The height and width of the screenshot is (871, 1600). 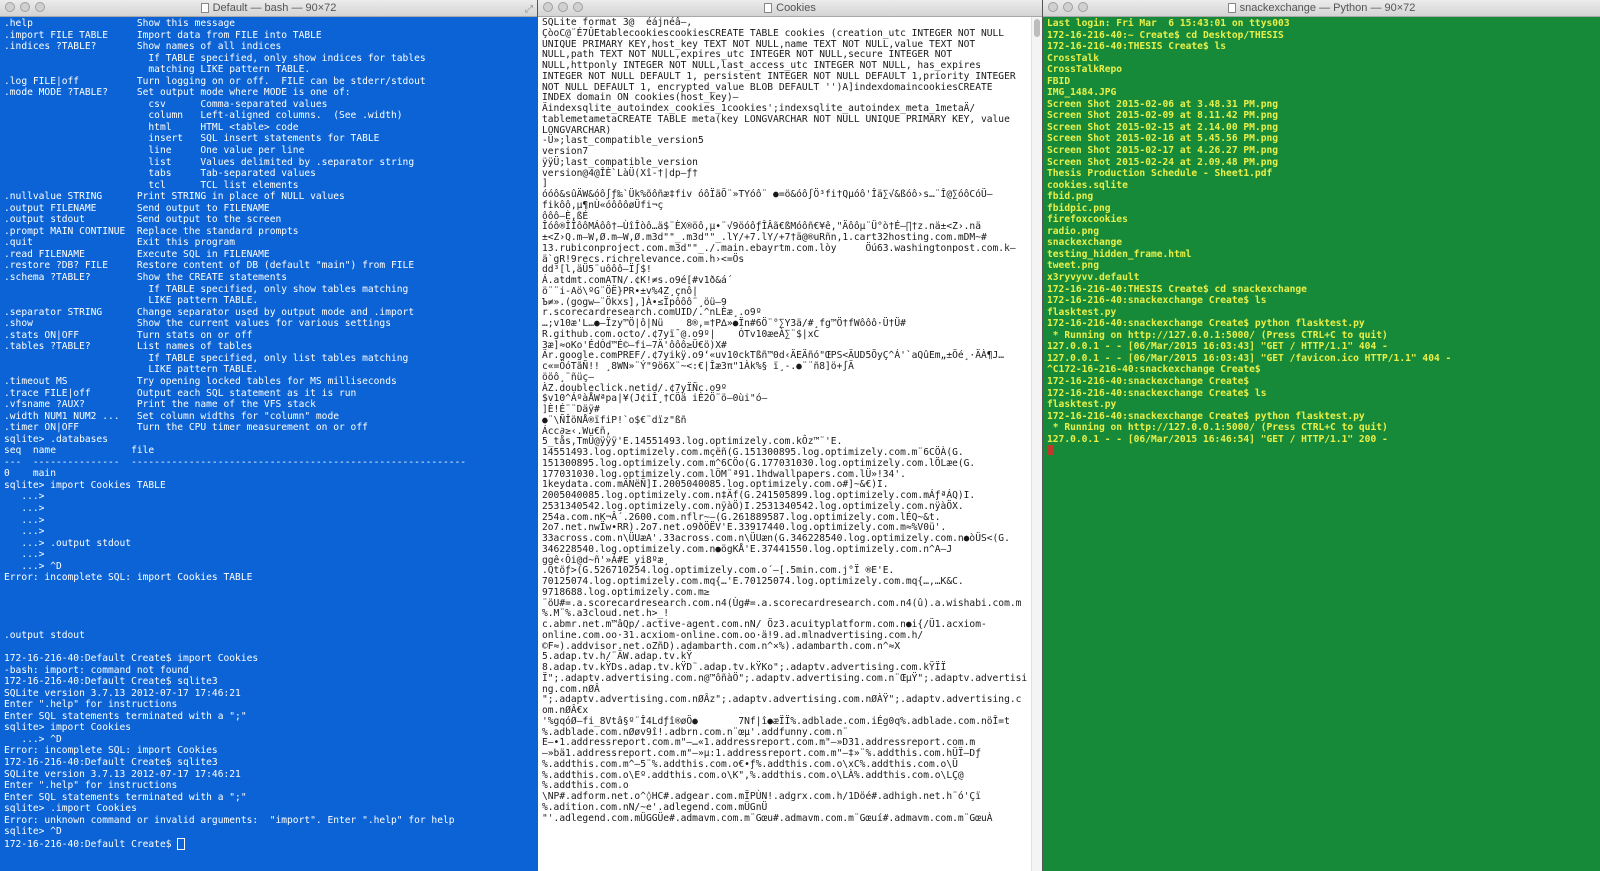 I want to click on terminal-line: Screen Shot 2015-02-09 at 8.11.42 PM.png, so click(x=1163, y=116).